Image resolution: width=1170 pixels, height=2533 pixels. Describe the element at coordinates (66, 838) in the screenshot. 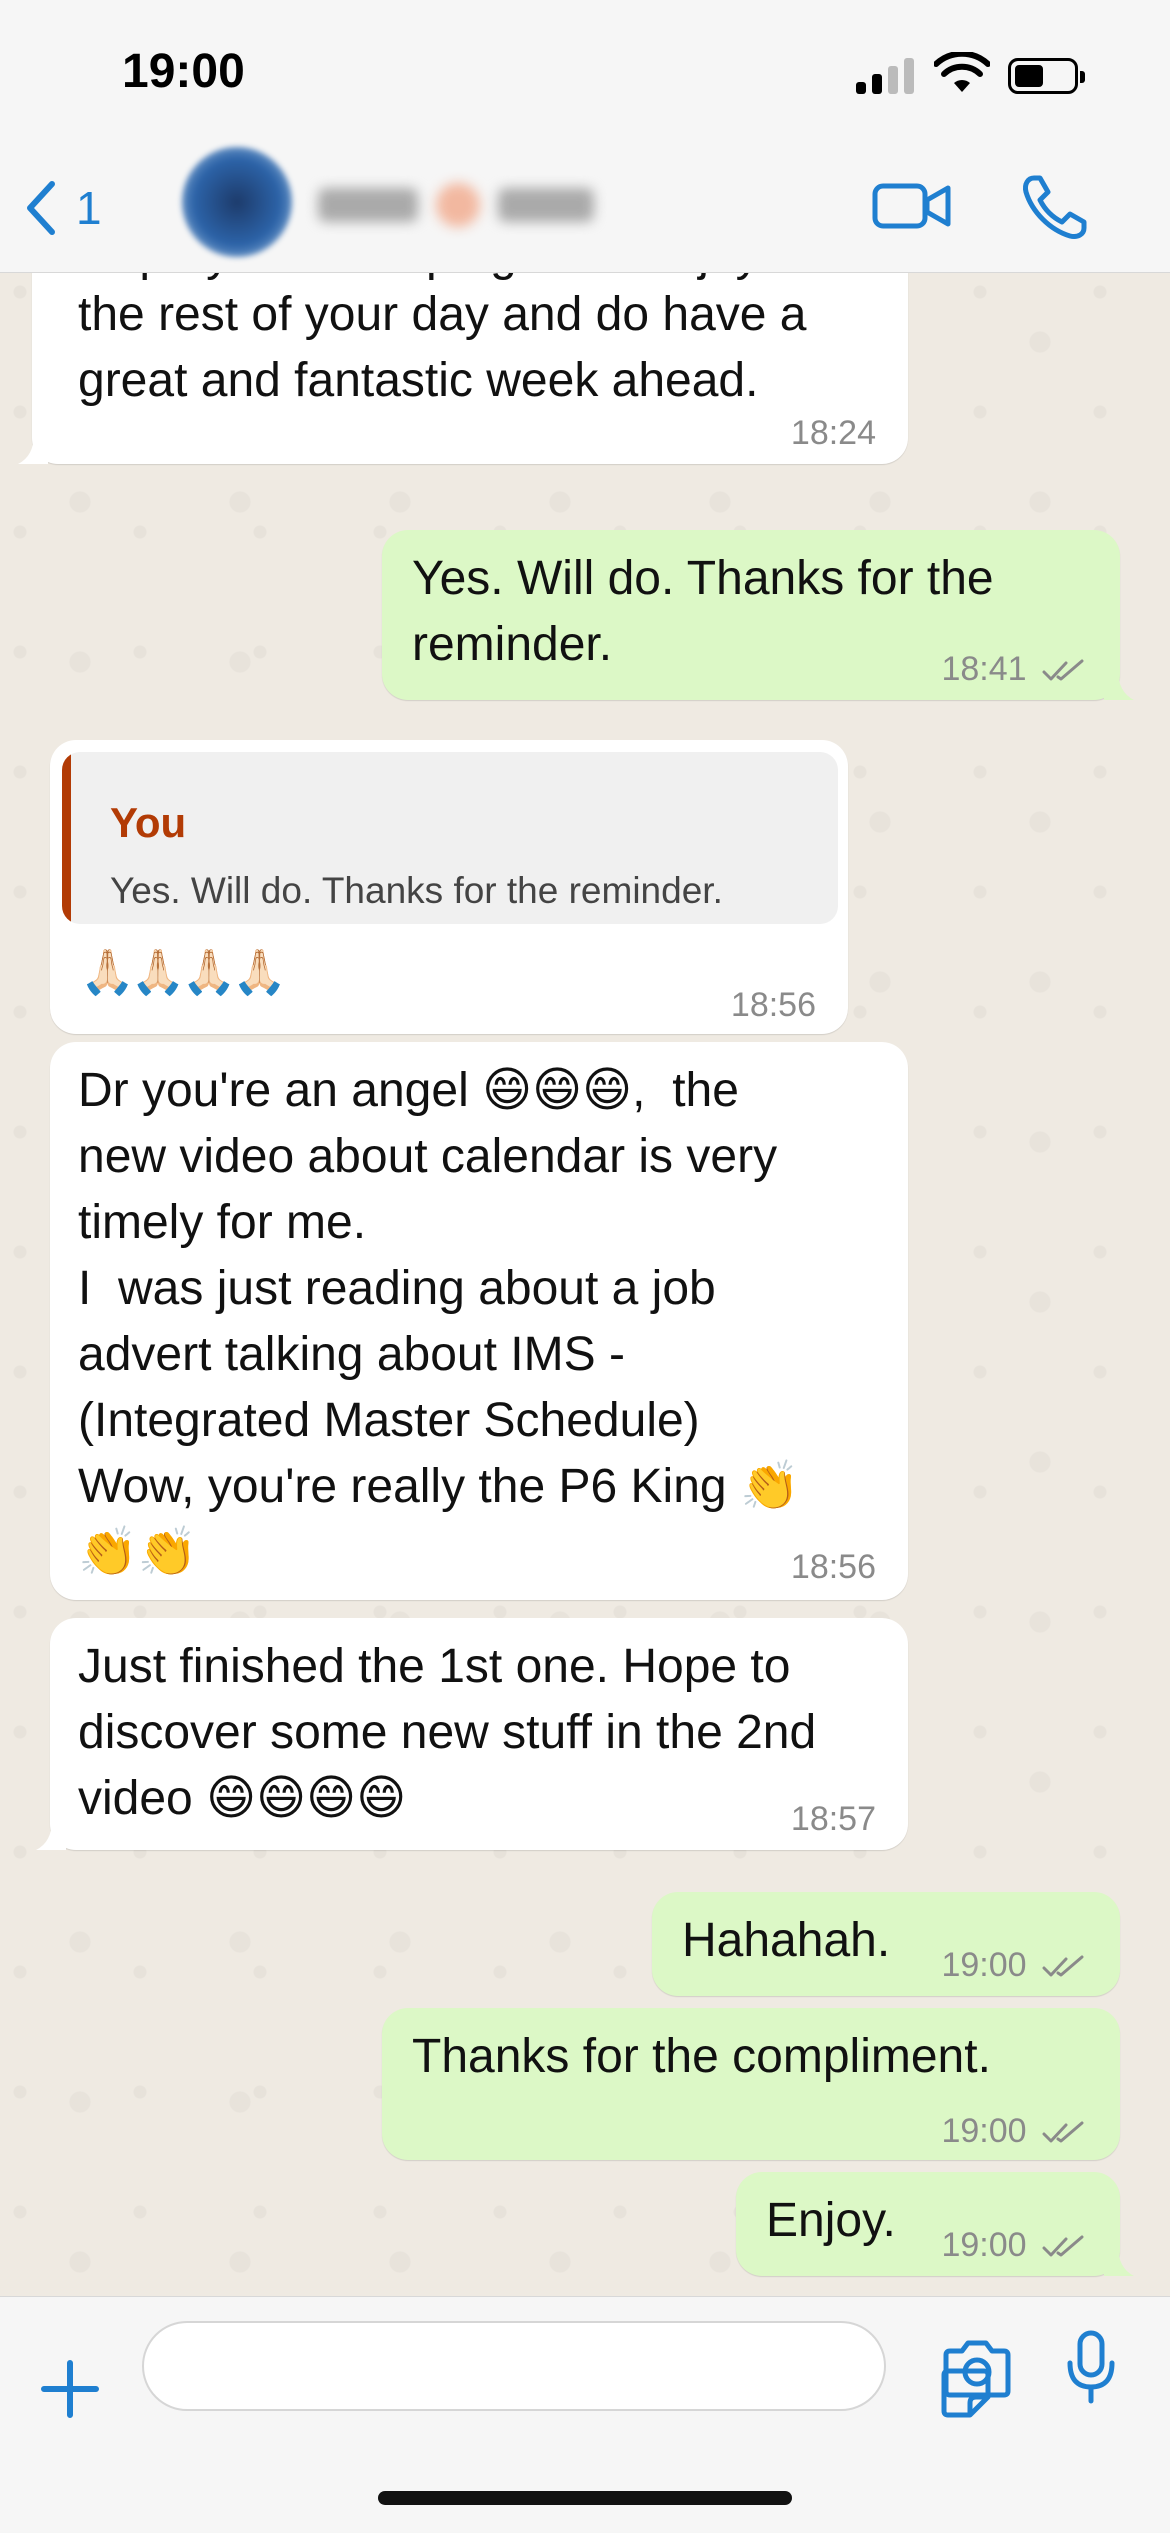

I see `quote-bar` at that location.